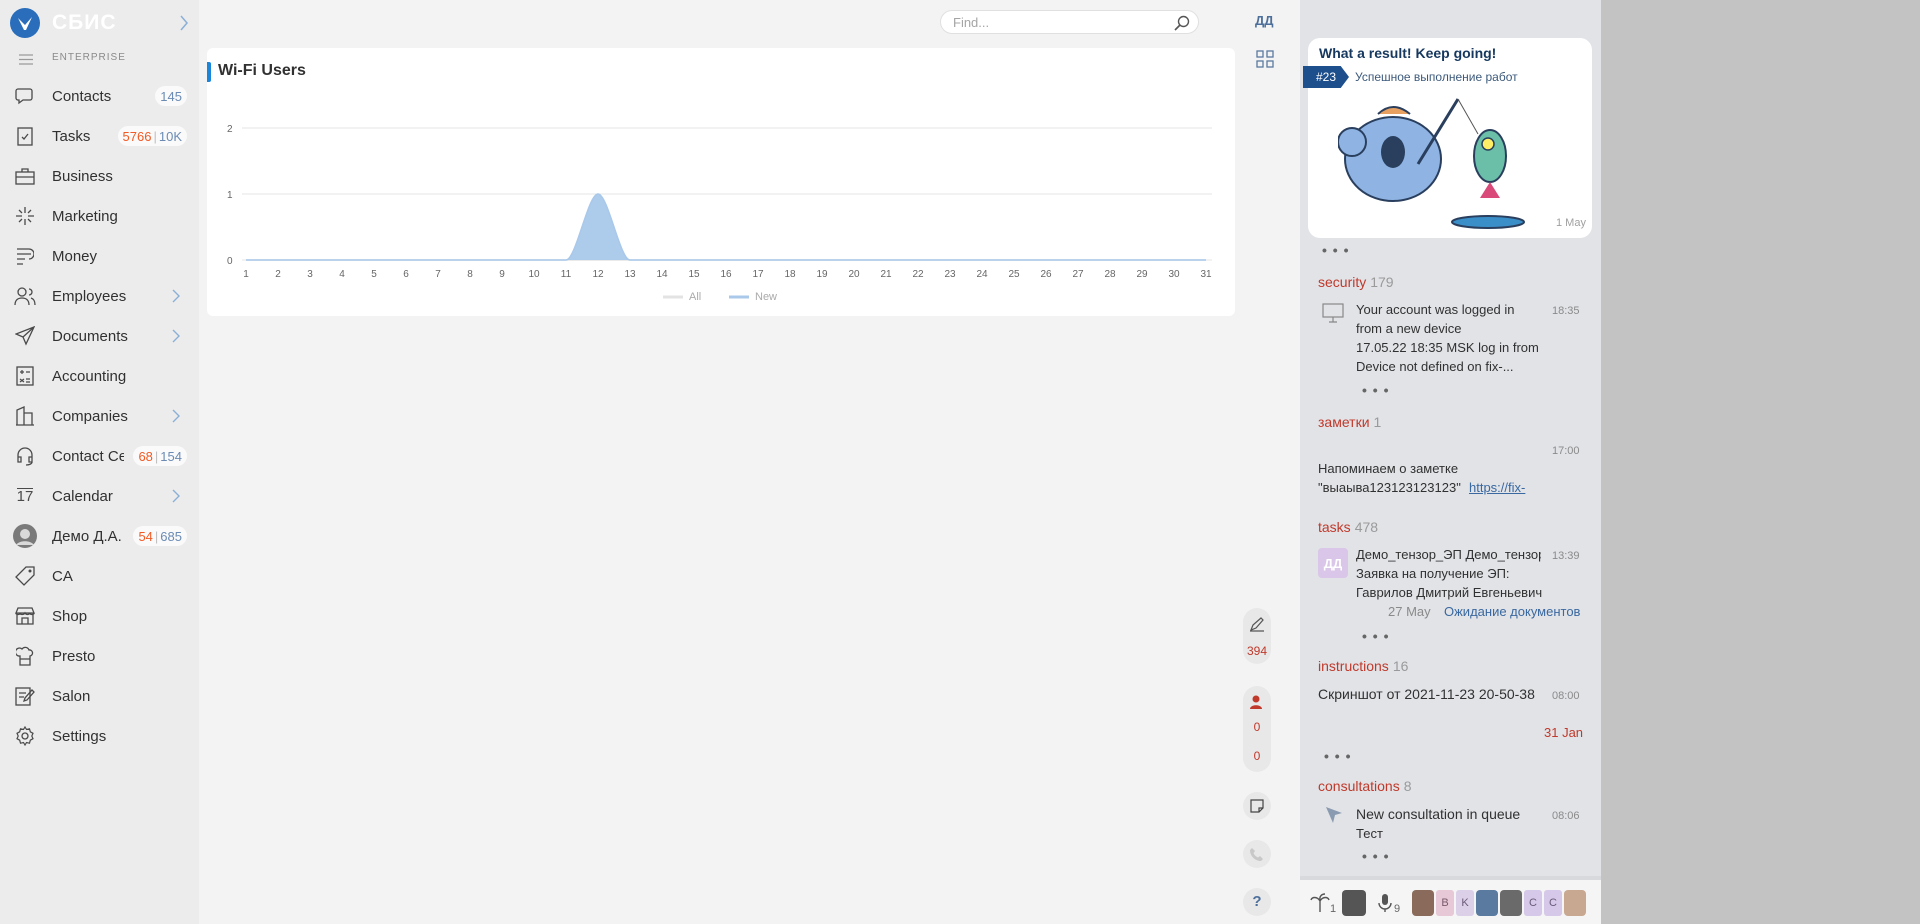 This screenshot has width=1920, height=924. I want to click on sidebar-item-tasks: Tasks 5766 | 10K, so click(99, 136).